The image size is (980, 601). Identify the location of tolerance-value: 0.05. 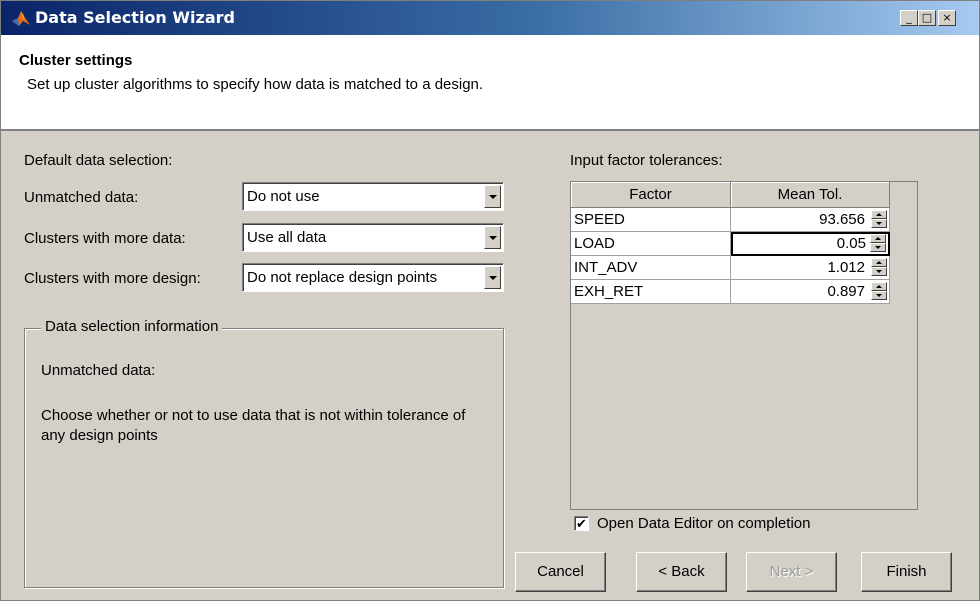
(851, 243).